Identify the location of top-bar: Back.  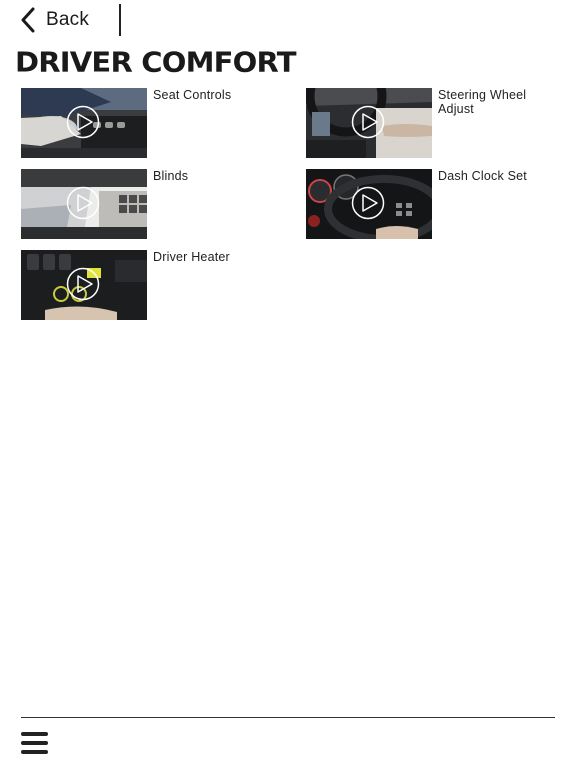
(288, 20).